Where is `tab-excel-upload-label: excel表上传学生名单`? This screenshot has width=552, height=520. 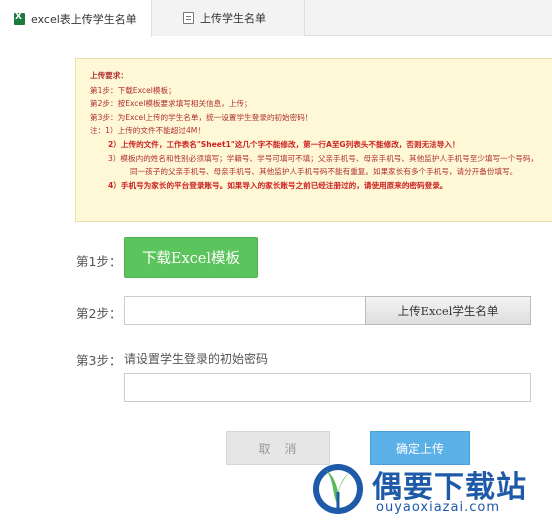
tab-excel-upload-label: excel表上传学生名单 is located at coordinates (84, 19).